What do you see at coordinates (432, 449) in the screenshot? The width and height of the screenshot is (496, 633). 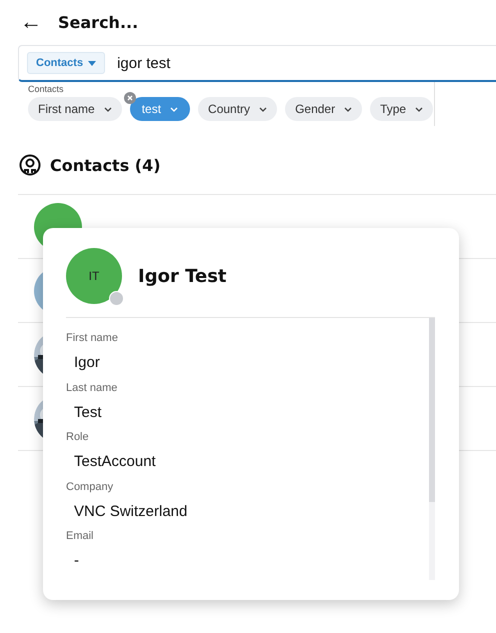 I see `scrollbar` at bounding box center [432, 449].